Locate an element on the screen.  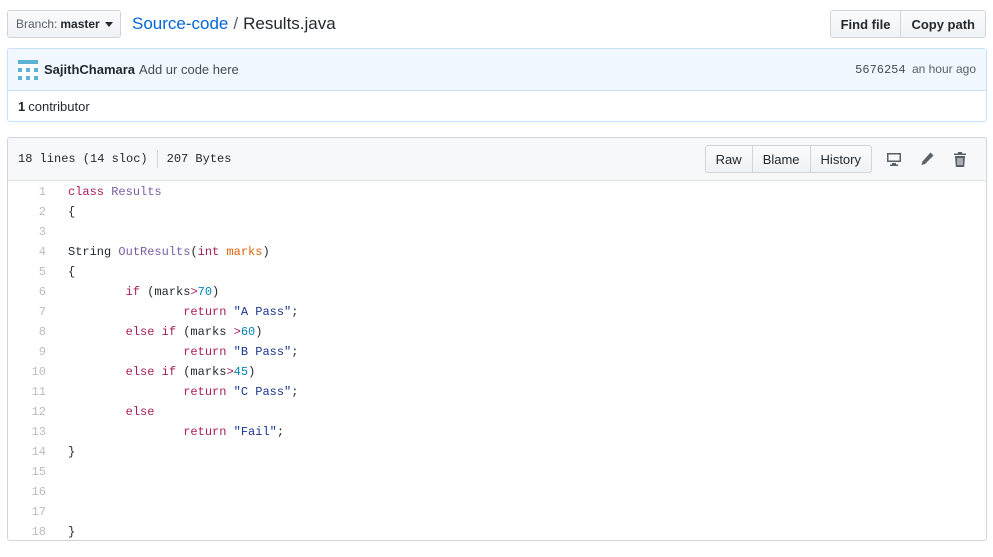
line-number: 2 is located at coordinates (32, 212).